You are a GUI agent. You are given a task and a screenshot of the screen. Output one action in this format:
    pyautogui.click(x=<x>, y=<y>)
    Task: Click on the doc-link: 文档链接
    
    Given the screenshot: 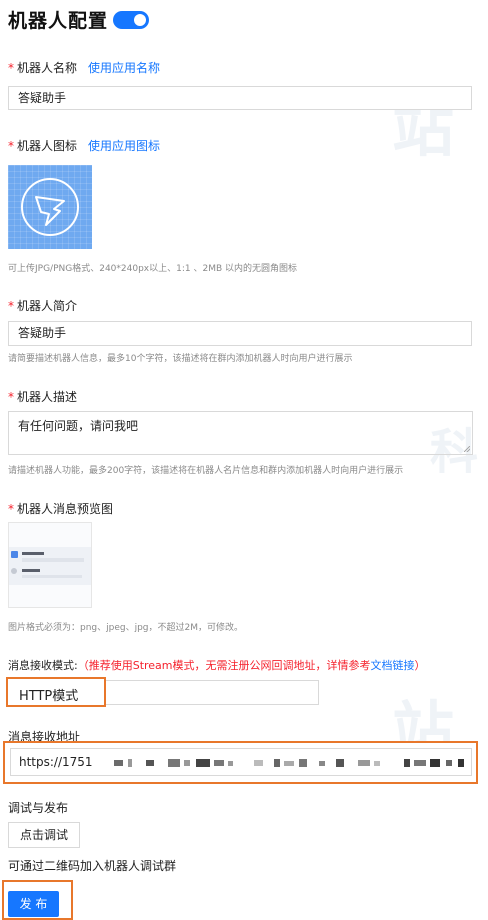 What is the action you would take?
    pyautogui.click(x=393, y=665)
    